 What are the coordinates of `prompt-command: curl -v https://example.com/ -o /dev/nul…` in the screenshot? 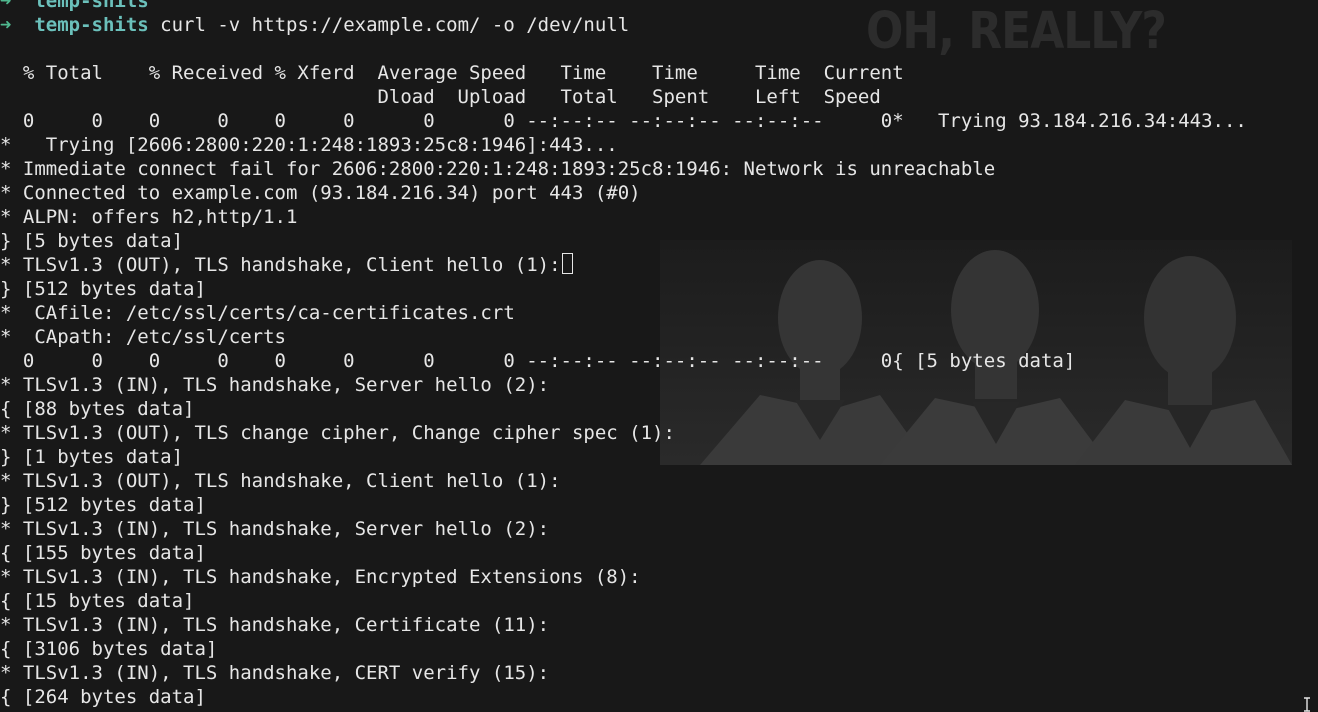 It's located at (389, 25).